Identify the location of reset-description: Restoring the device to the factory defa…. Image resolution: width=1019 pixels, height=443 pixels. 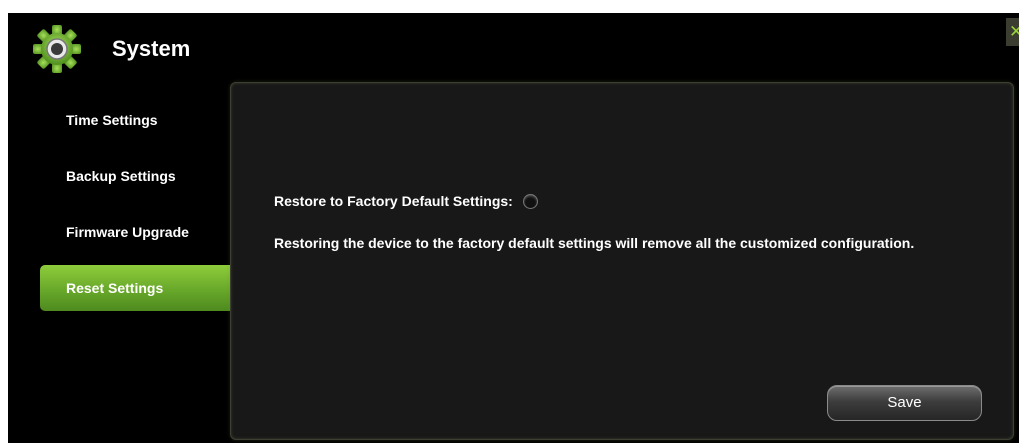
(594, 243).